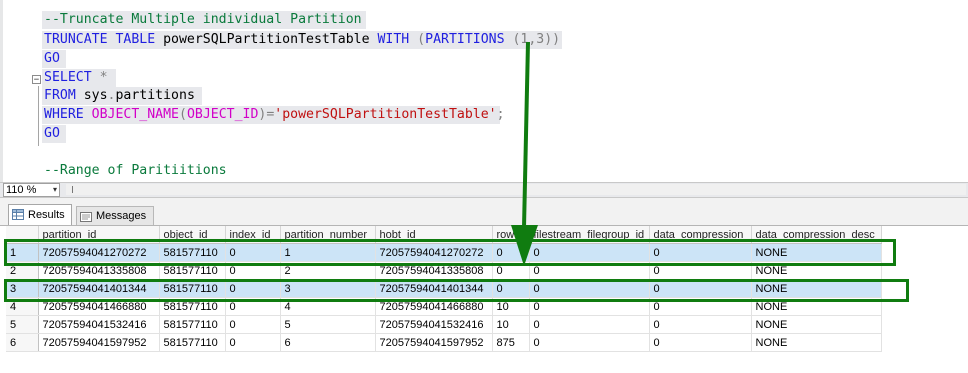 This screenshot has width=968, height=373. Describe the element at coordinates (524, 245) in the screenshot. I see `arrow-head` at that location.